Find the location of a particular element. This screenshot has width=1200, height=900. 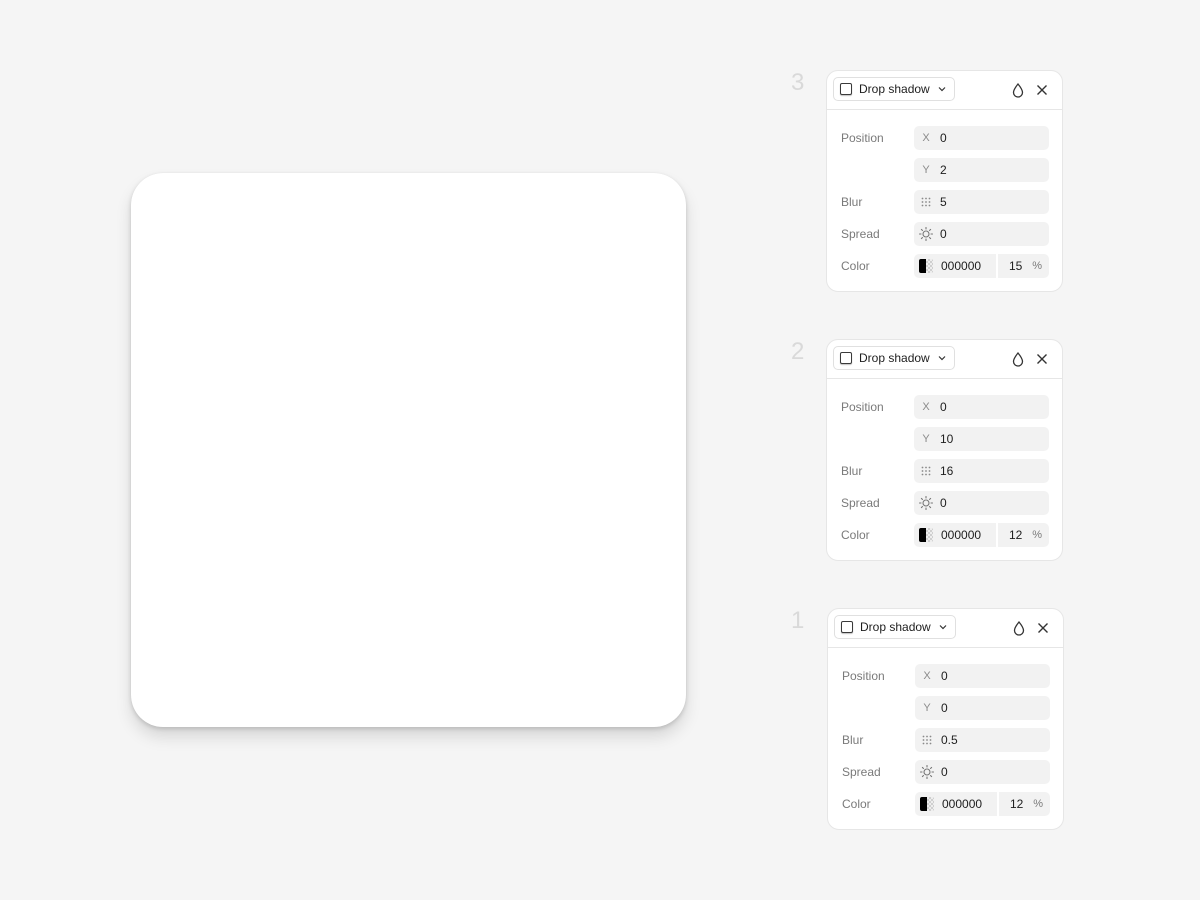

step-number-1: 1 is located at coordinates (798, 620).